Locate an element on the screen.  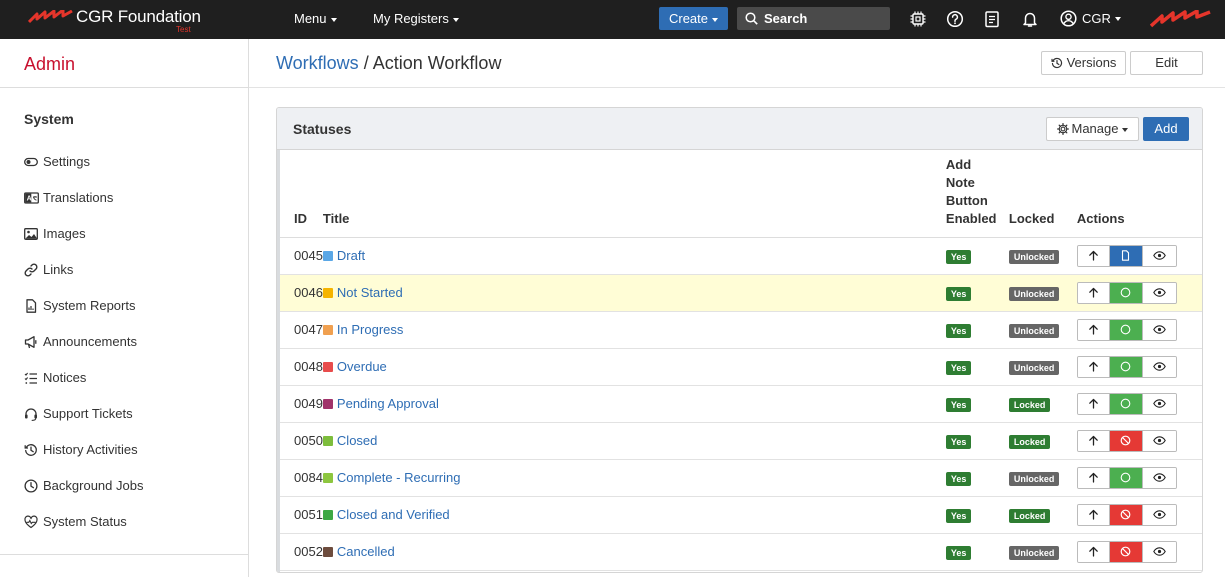
view-document-button is located at coordinates (1126, 255).